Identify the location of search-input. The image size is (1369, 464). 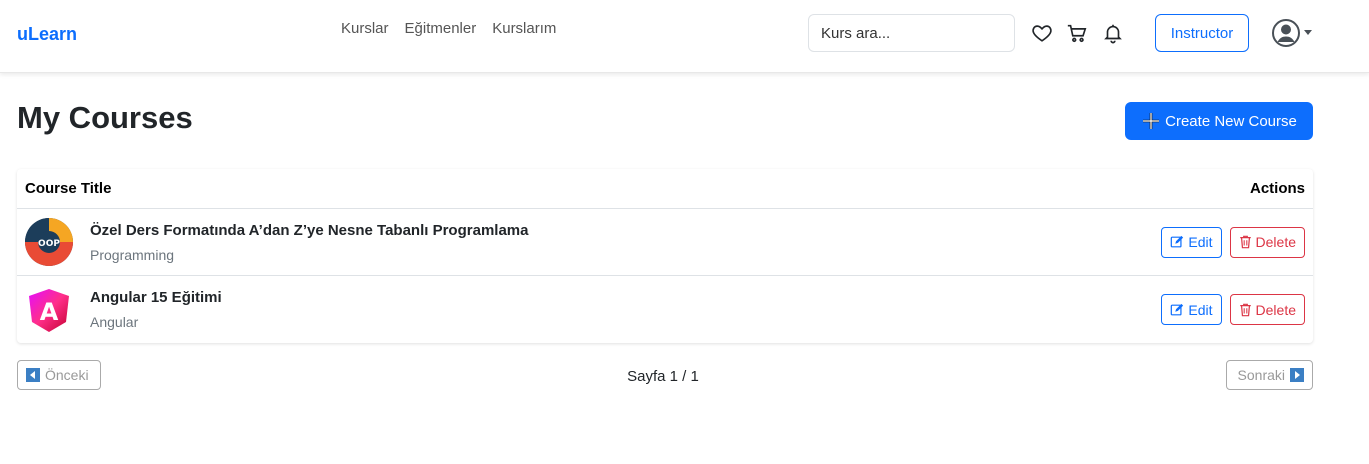
(911, 33).